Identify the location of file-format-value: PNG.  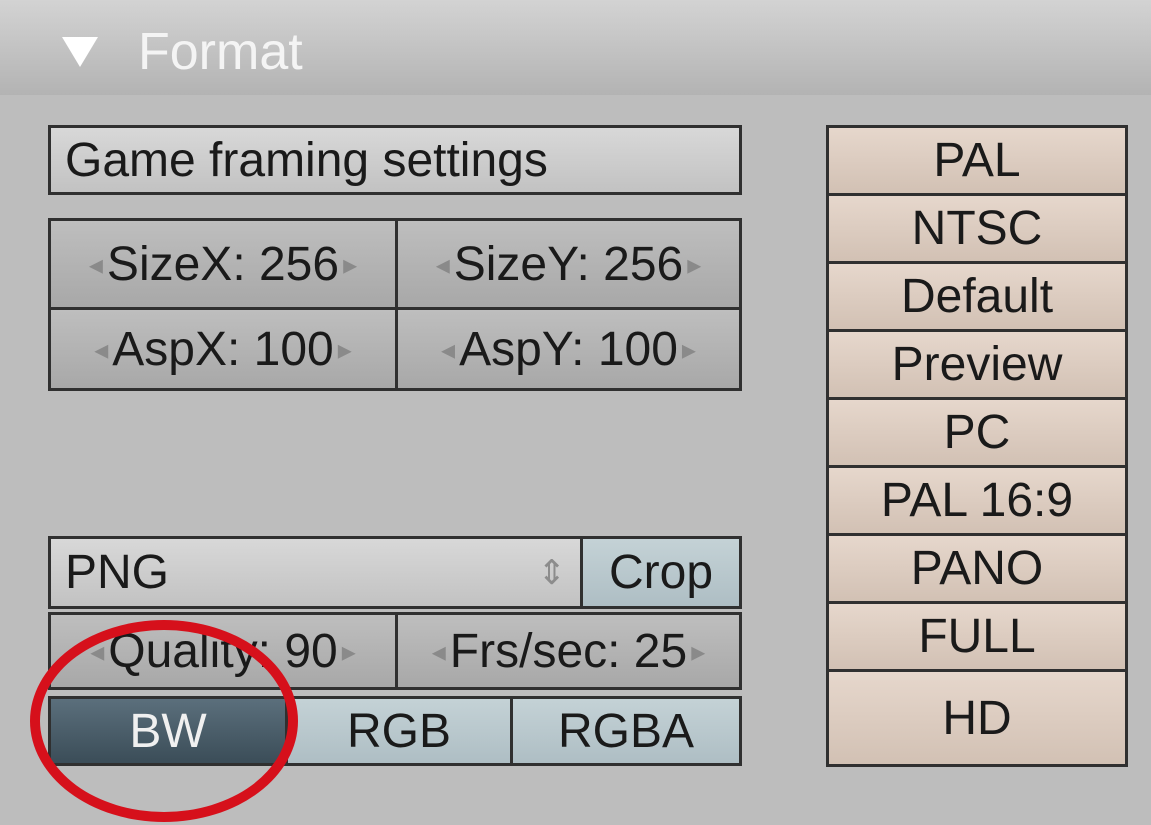
(117, 572).